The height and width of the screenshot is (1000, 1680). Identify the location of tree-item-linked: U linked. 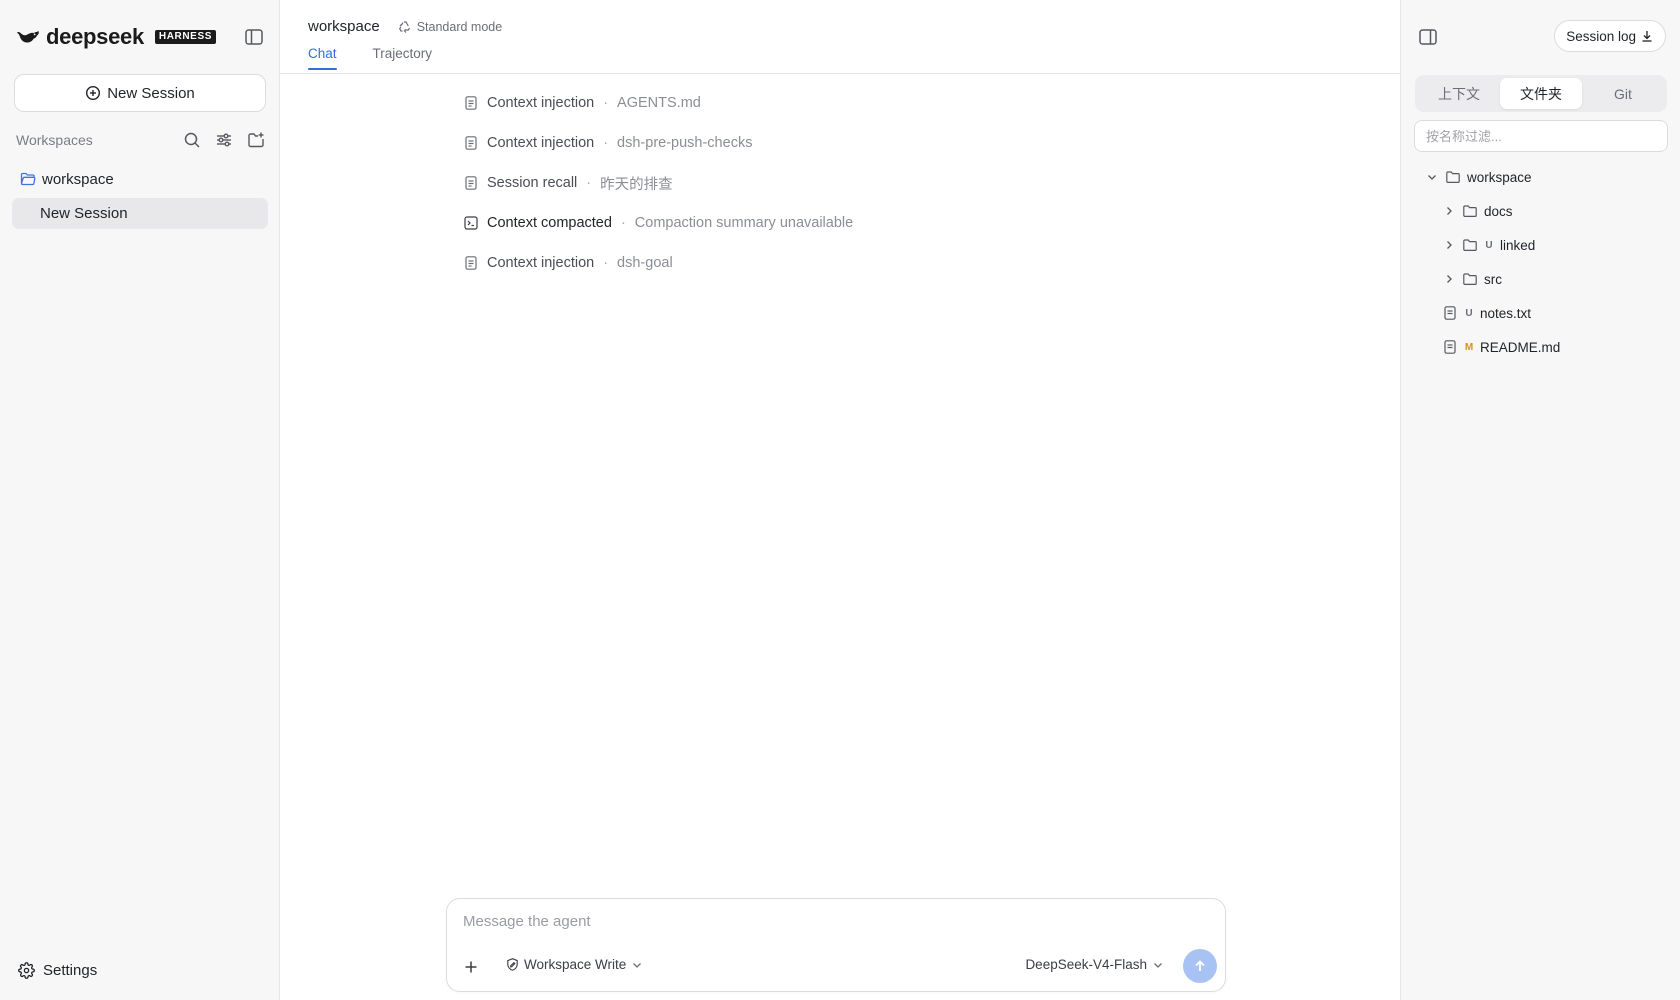
(1488, 245).